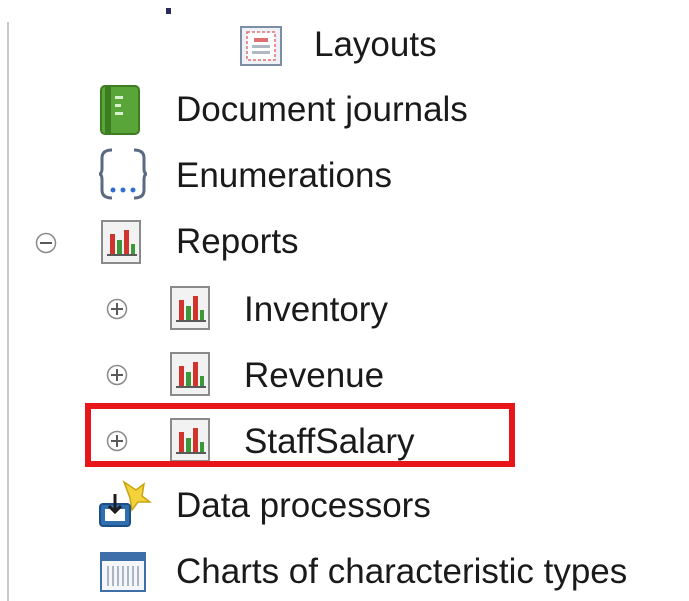 This screenshot has width=689, height=601. I want to click on enumeration-icon, so click(123, 176).